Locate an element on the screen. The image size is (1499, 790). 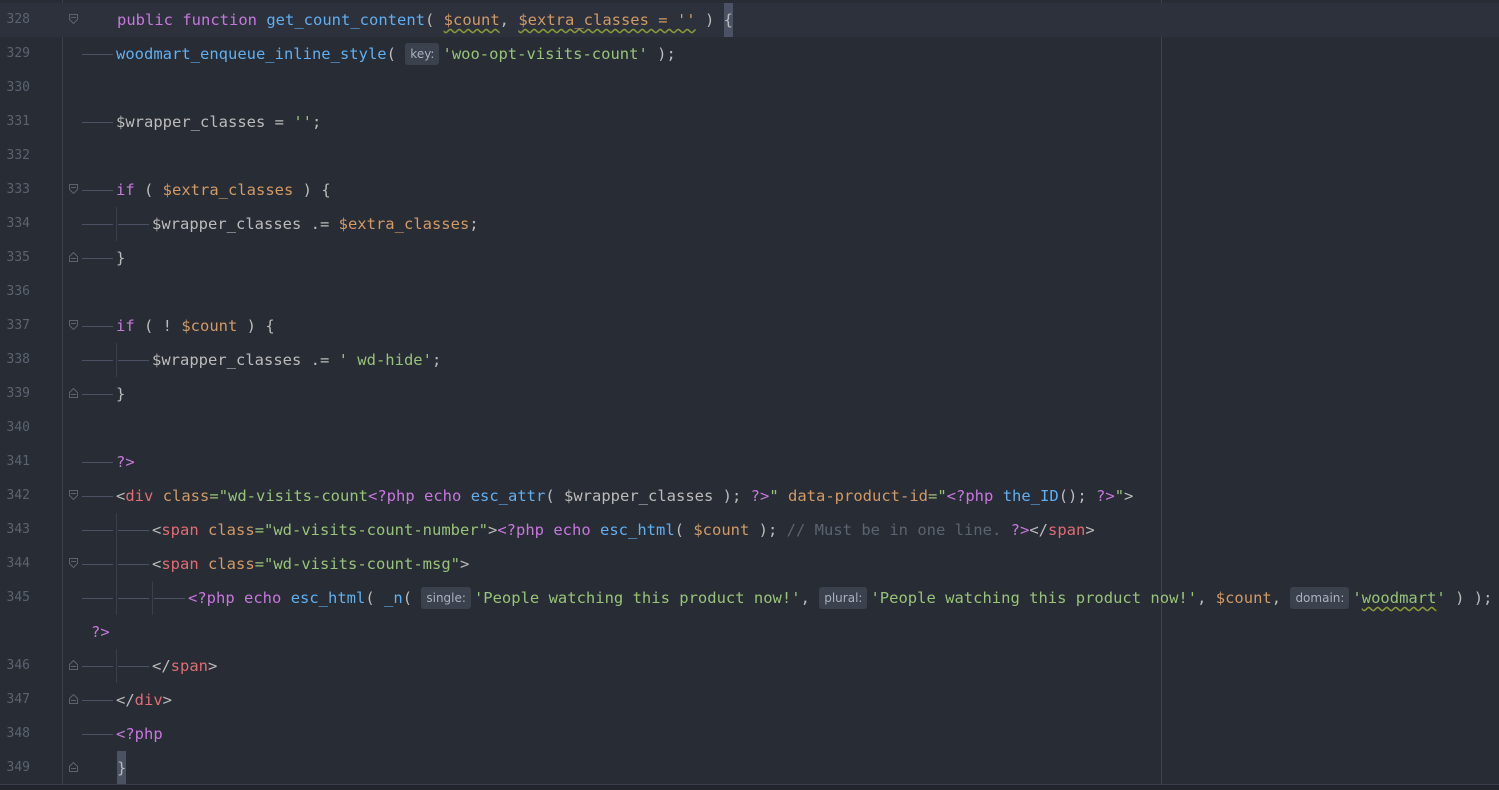
code-line: 333 if ( $extra_classes ) { is located at coordinates (749, 190).